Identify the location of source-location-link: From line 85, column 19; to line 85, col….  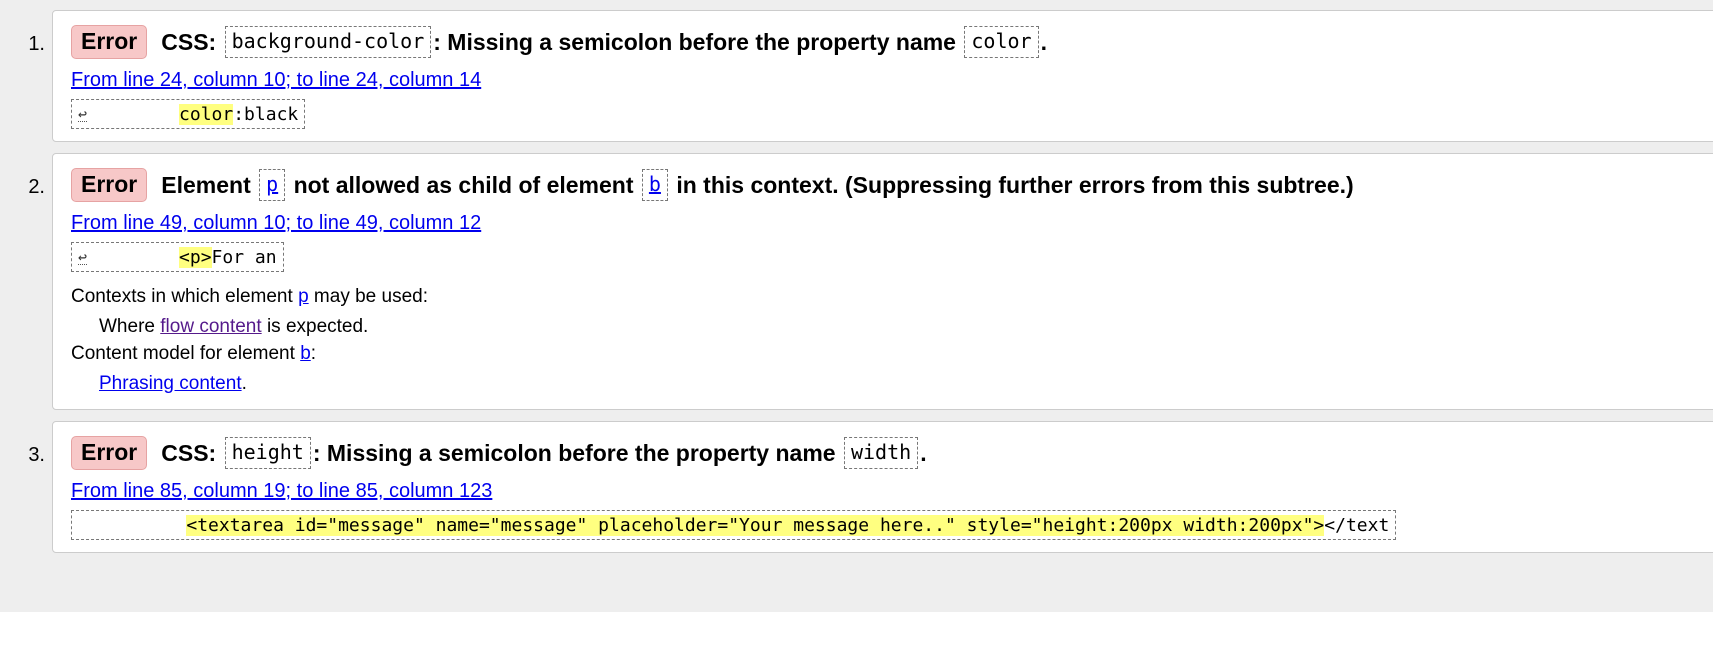
(281, 491).